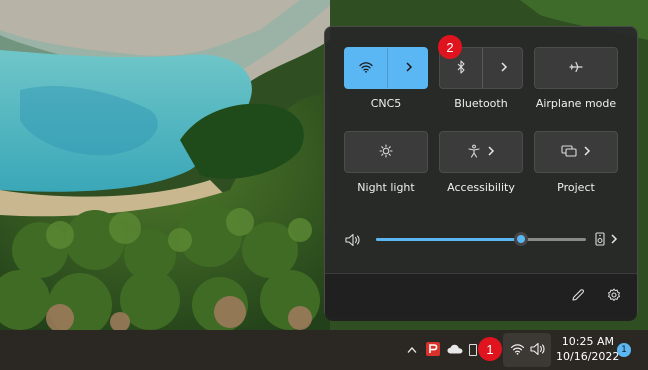  What do you see at coordinates (606, 240) in the screenshot?
I see `audio-output-button` at bounding box center [606, 240].